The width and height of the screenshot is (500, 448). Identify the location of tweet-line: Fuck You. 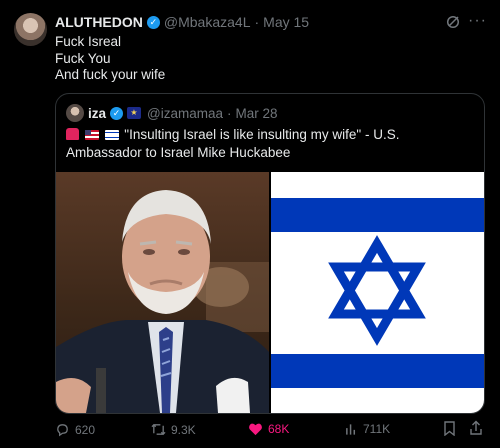
(83, 58).